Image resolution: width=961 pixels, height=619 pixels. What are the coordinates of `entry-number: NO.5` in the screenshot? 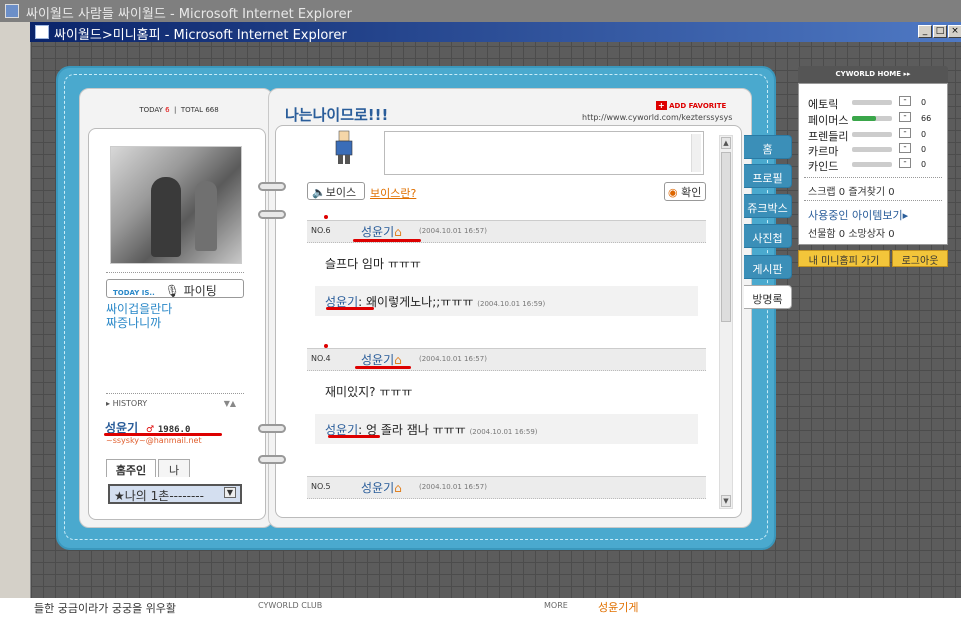 It's located at (321, 486).